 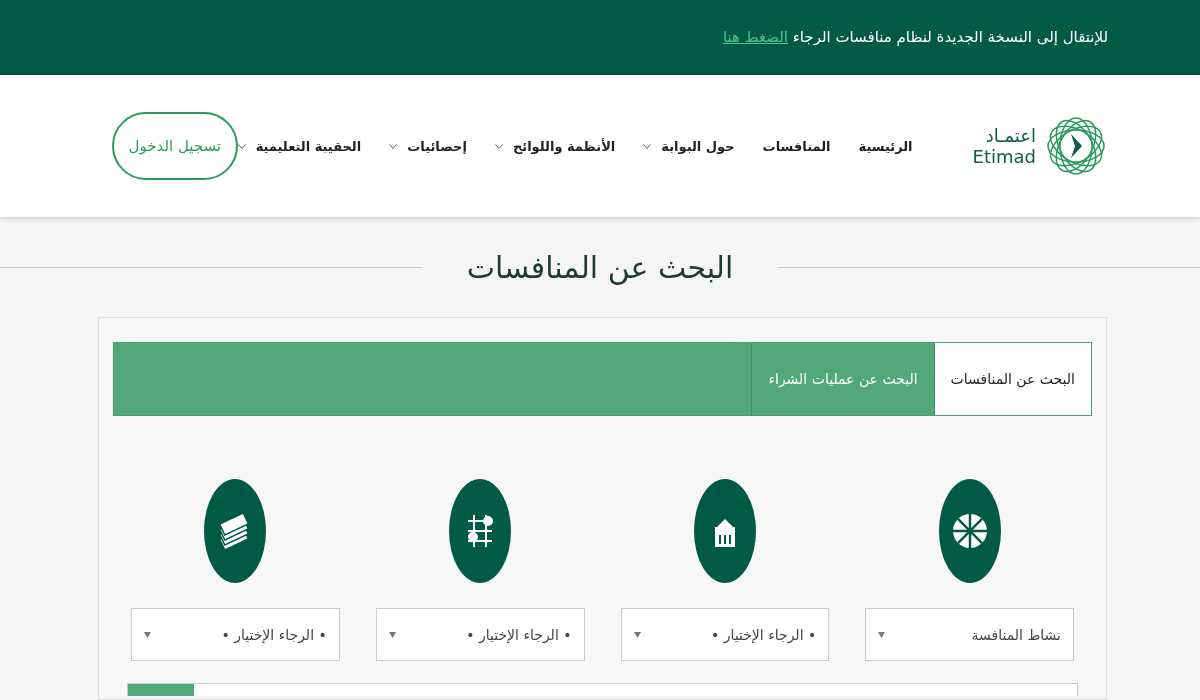 I want to click on nav-item: الحقيبة التعليمية, so click(x=299, y=146).